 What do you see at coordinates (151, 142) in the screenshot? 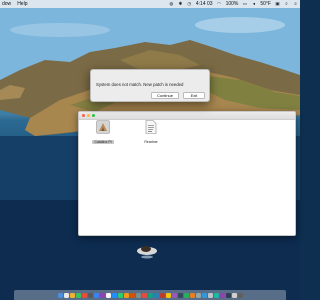
I see `file-label-readme: Readme` at bounding box center [151, 142].